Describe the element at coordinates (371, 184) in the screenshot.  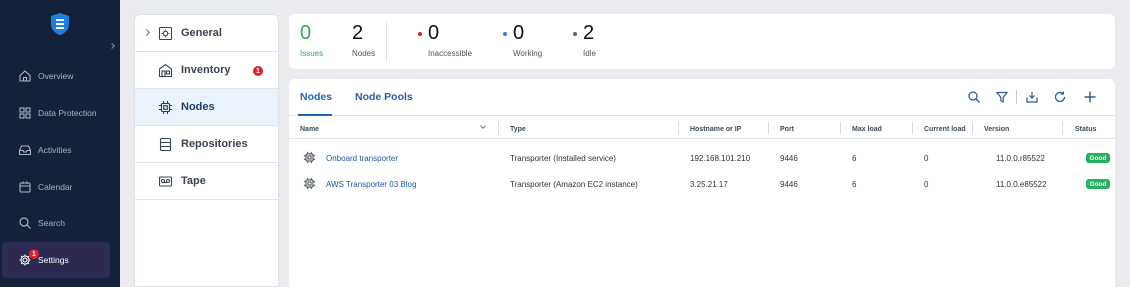
I see `node-name-link: AWS Transporter 03 Blog` at that location.